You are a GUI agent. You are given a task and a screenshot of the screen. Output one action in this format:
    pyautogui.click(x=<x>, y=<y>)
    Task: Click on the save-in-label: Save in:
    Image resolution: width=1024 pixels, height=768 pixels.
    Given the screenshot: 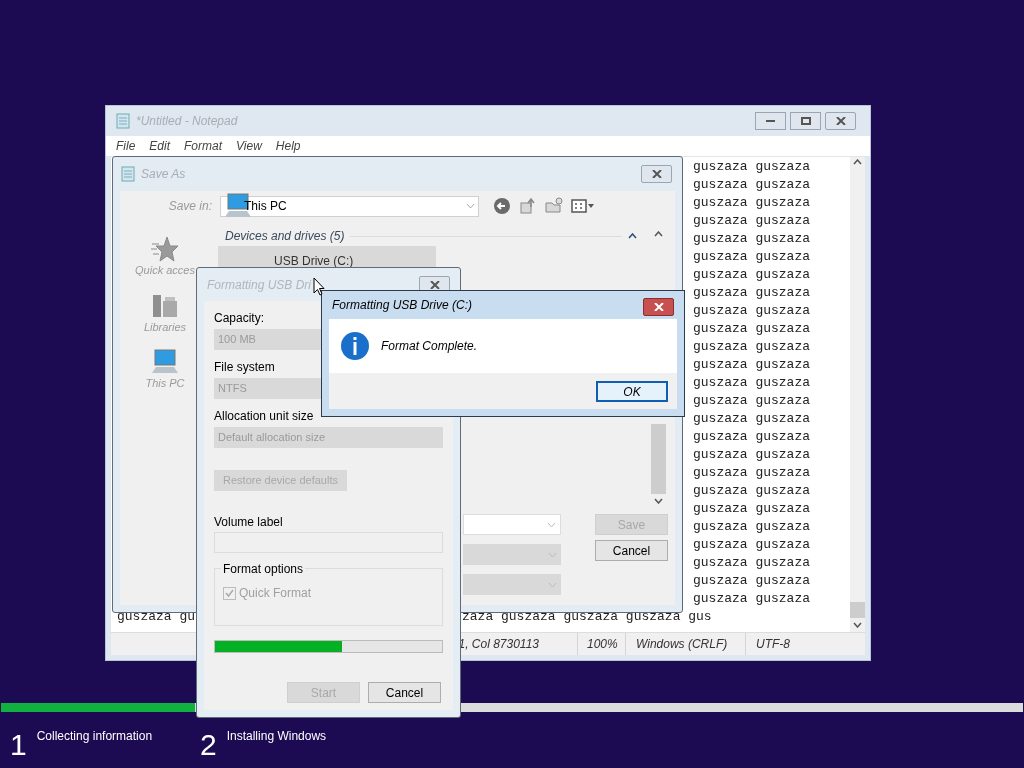 What is the action you would take?
    pyautogui.click(x=189, y=206)
    